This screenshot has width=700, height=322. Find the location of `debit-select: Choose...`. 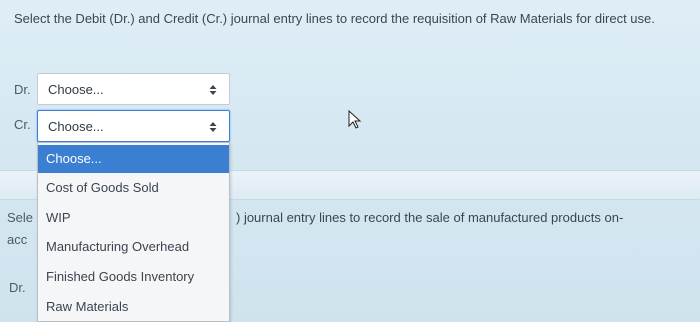

debit-select: Choose... is located at coordinates (133, 89).